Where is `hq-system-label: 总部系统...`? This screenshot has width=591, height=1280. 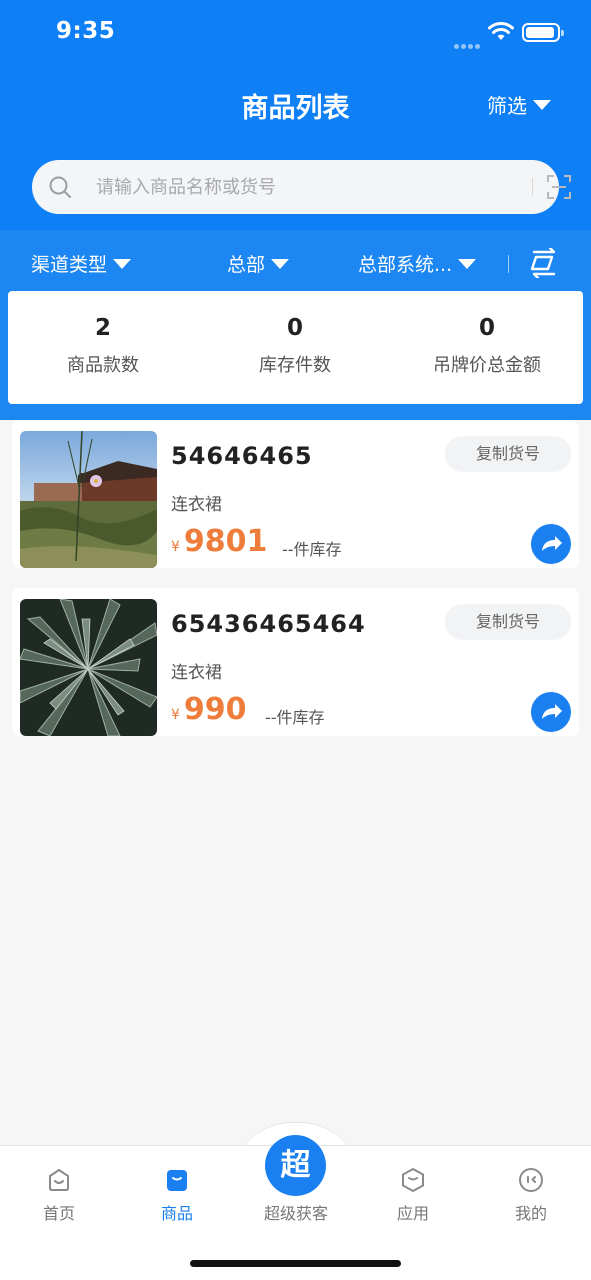 hq-system-label: 总部系统... is located at coordinates (405, 265).